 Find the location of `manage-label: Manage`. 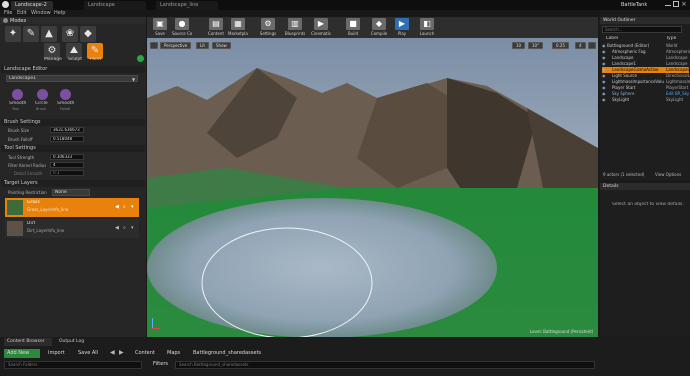

manage-label: Manage is located at coordinates (53, 59).